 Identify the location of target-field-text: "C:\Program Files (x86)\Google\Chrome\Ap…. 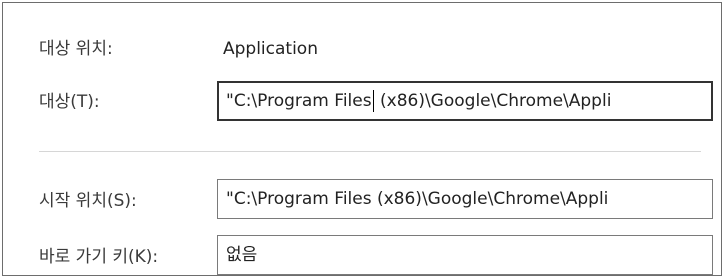
(418, 101).